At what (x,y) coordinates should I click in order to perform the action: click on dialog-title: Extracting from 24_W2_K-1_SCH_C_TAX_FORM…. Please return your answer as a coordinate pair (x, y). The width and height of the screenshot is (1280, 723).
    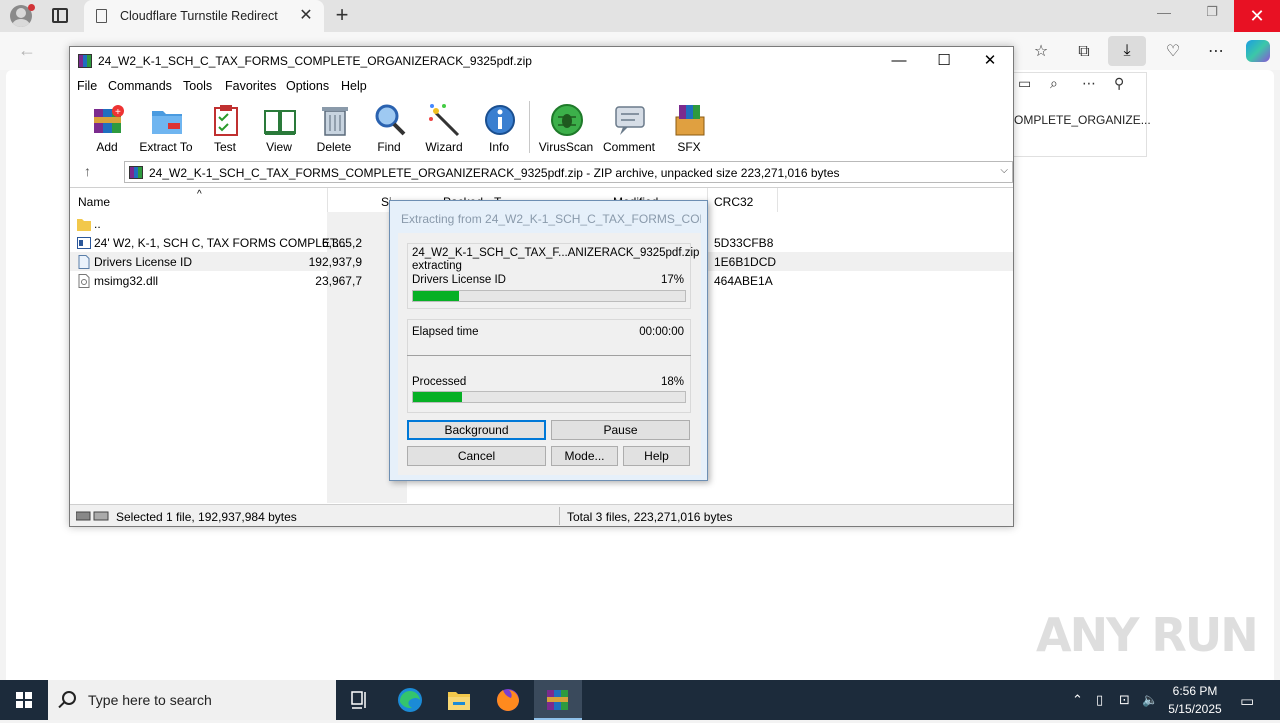
    Looking at the image, I should click on (551, 219).